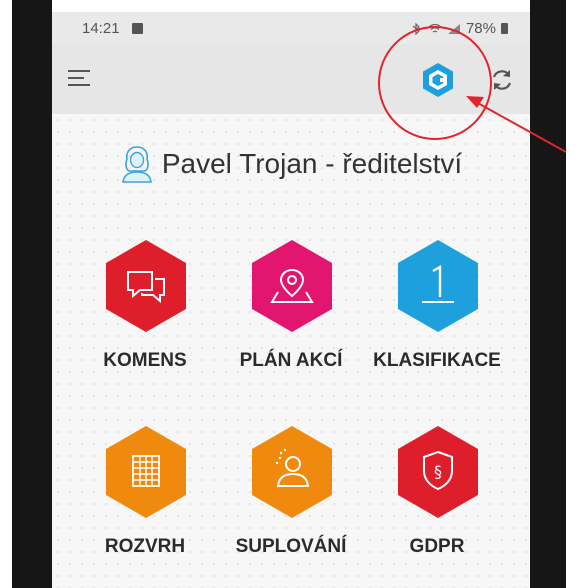  I want to click on tile-label: PLÁN AKCÍ, so click(291, 360).